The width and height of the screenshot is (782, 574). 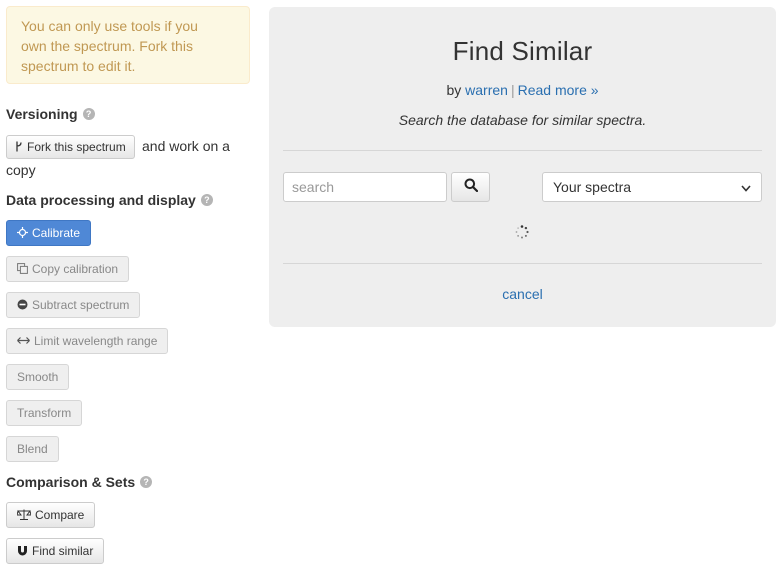 I want to click on compare-button: Compare, so click(x=51, y=515).